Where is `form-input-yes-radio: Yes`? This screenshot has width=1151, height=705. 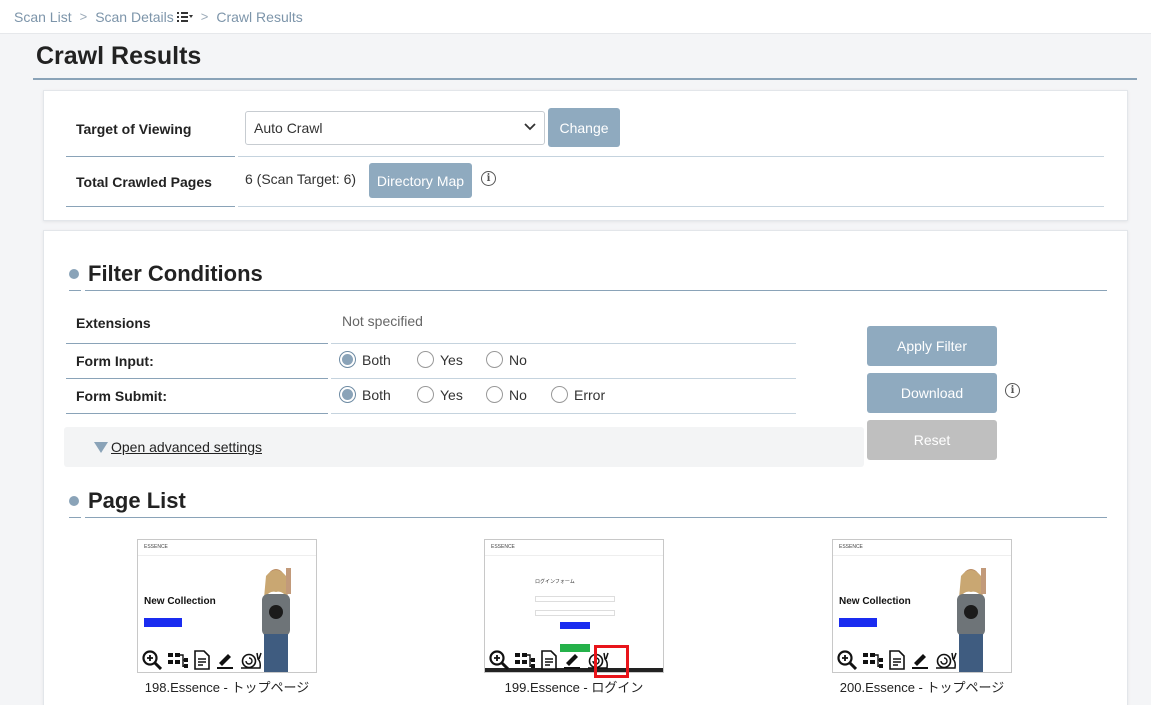 form-input-yes-radio: Yes is located at coordinates (440, 359).